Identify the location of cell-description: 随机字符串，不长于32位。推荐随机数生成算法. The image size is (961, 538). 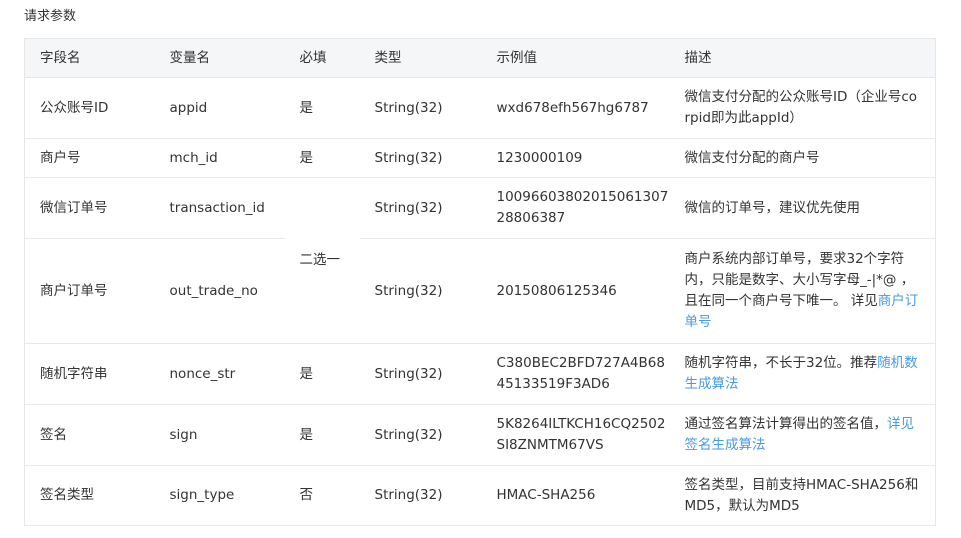
(802, 374).